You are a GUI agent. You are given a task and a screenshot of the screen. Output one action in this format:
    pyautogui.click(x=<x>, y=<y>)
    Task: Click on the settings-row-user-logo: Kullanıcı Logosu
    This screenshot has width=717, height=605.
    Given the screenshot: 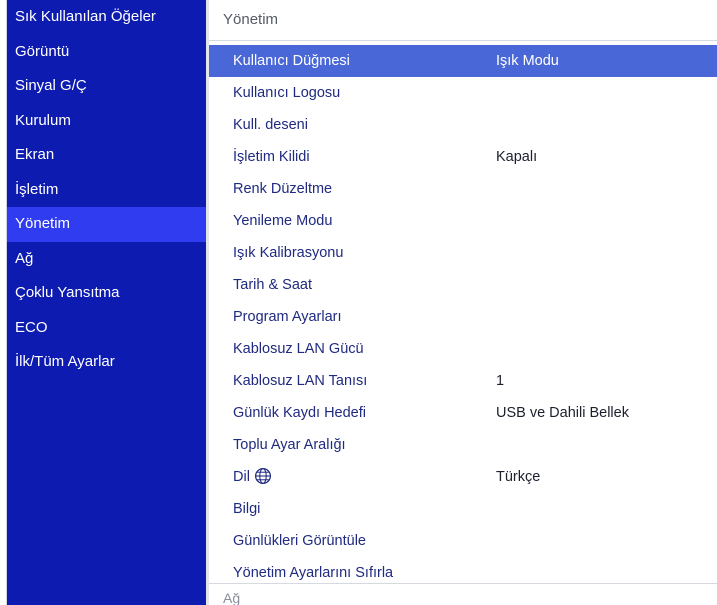 What is the action you would take?
    pyautogui.click(x=463, y=93)
    